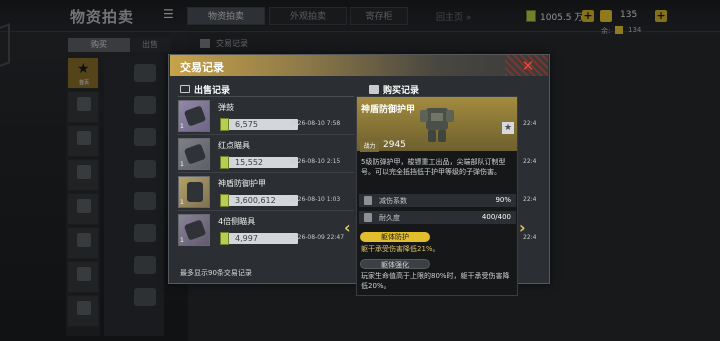 The image size is (720, 341). What do you see at coordinates (395, 264) in the screenshot?
I see `perk-tag: 躯体强化` at bounding box center [395, 264].